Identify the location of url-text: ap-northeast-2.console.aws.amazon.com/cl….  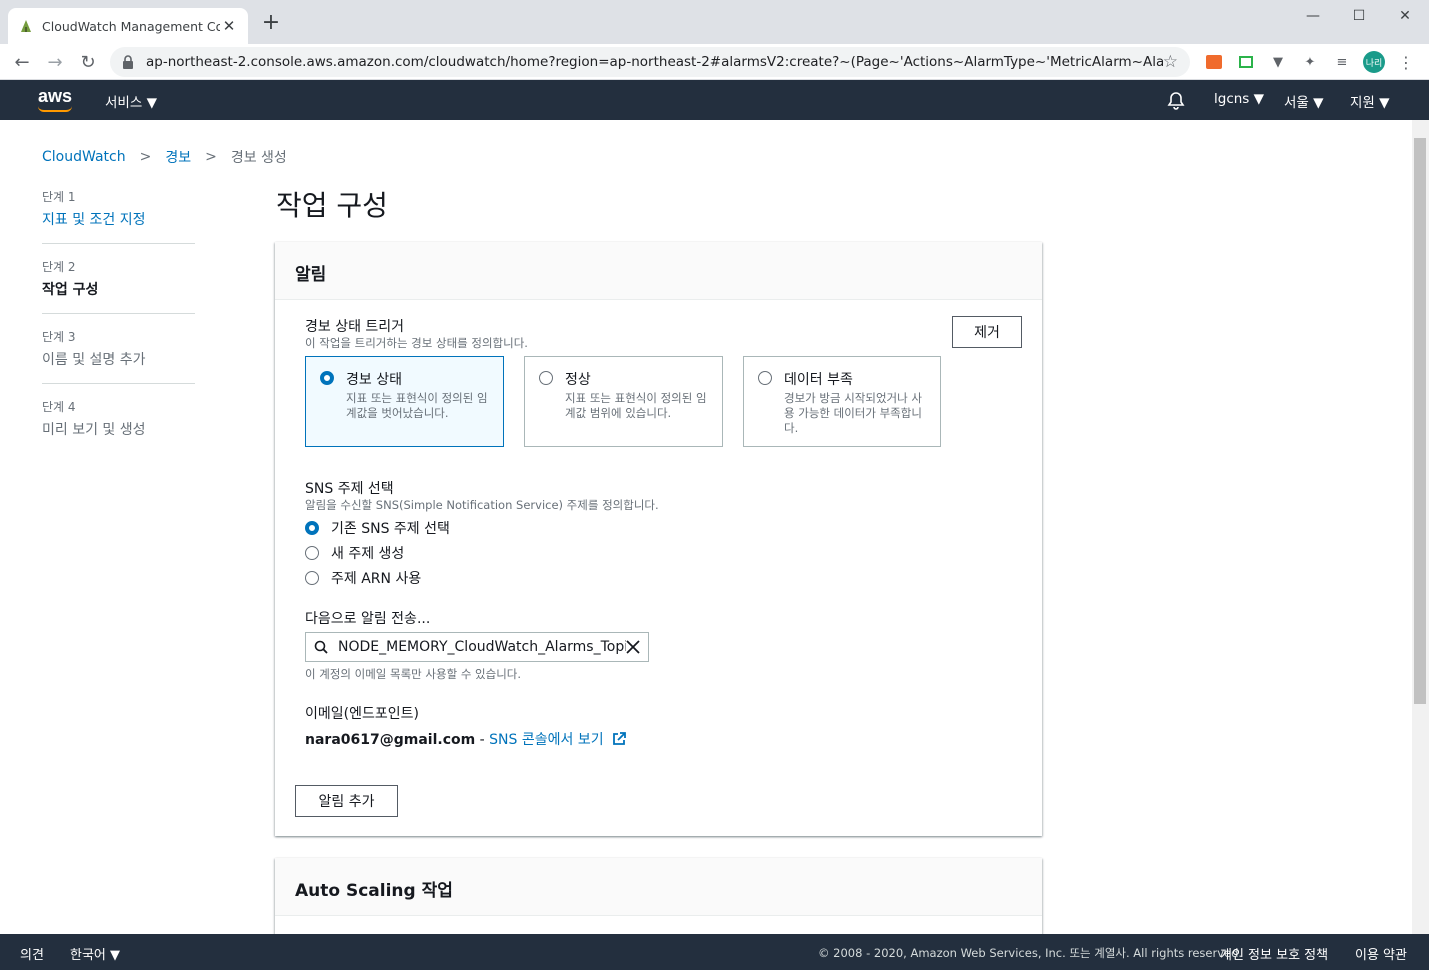
(654, 62).